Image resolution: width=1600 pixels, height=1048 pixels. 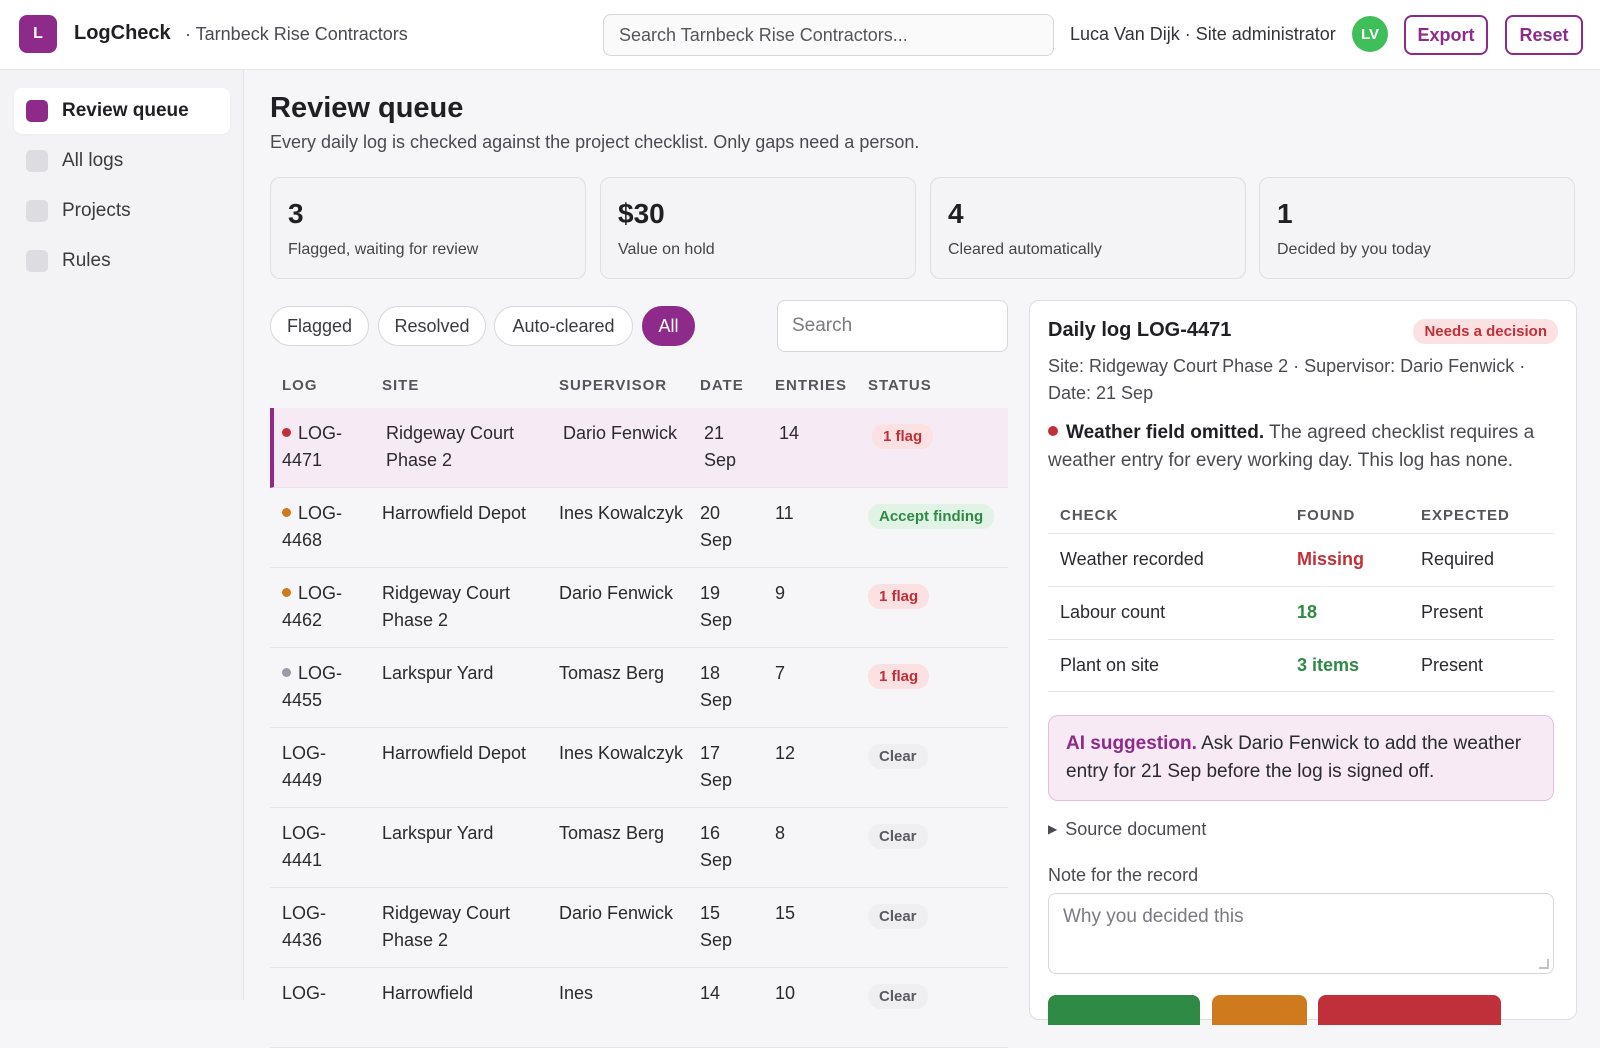 I want to click on sidebar-item-label: All logs, so click(x=93, y=160).